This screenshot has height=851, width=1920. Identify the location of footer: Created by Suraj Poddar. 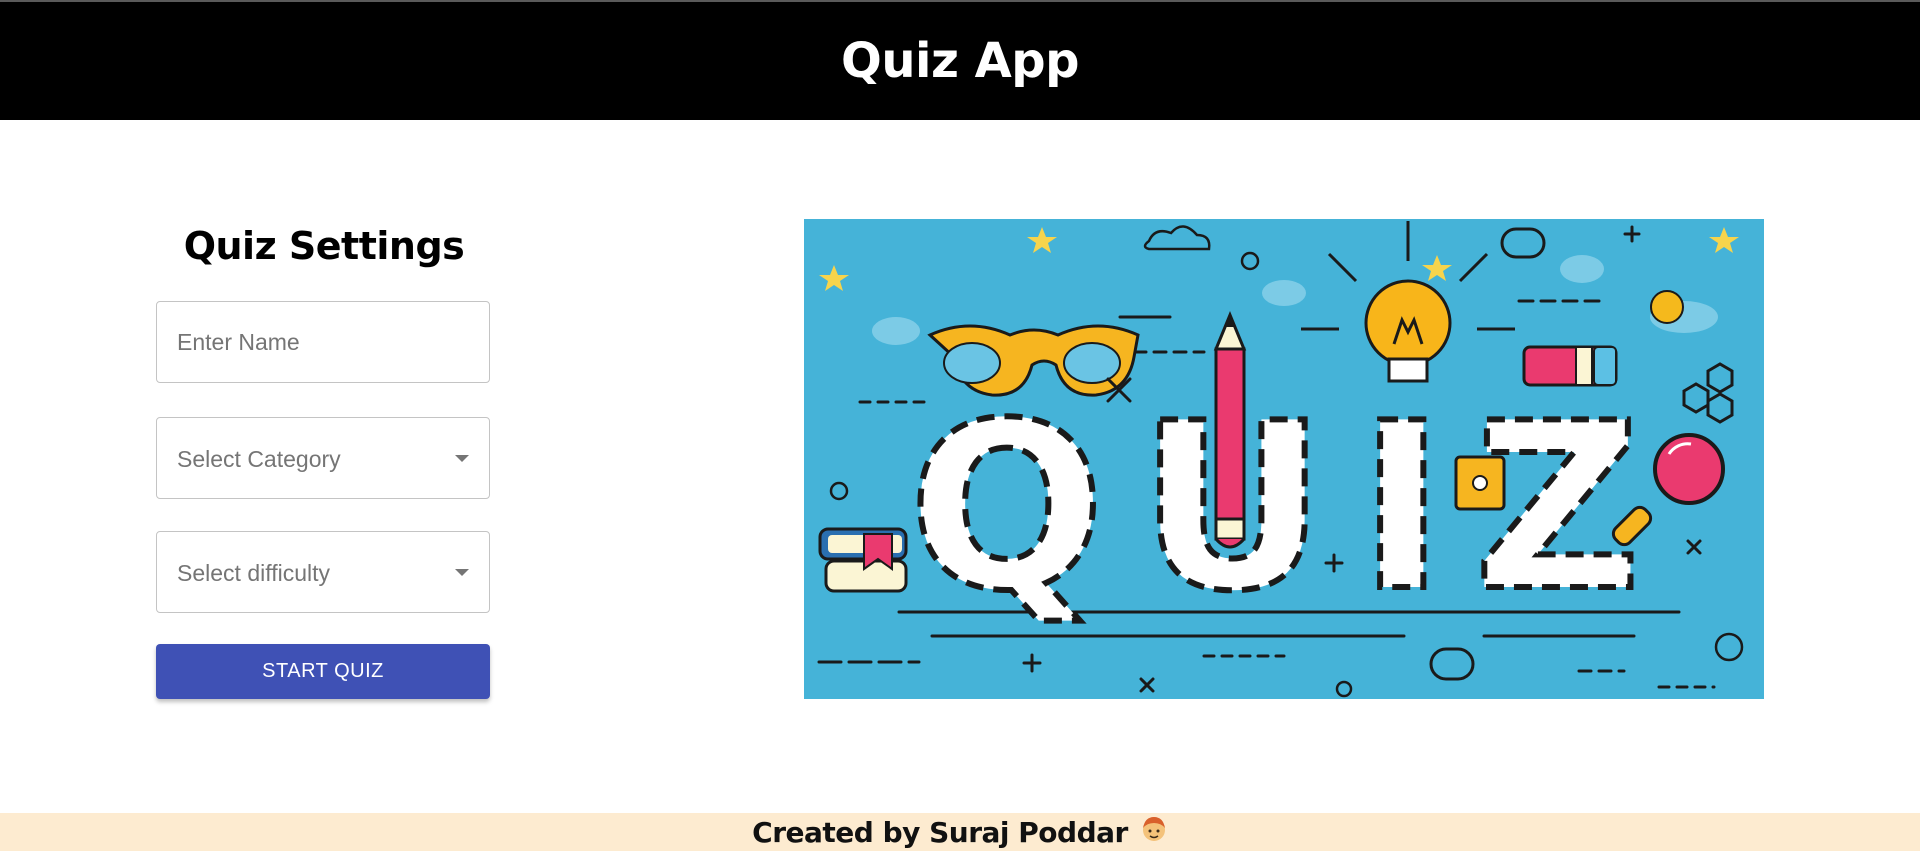
(960, 832).